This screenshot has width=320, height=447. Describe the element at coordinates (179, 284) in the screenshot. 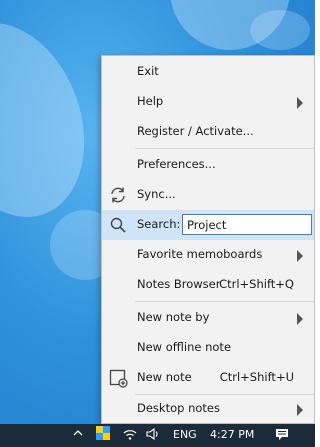

I see `menu-item-label: Notes Browser` at that location.